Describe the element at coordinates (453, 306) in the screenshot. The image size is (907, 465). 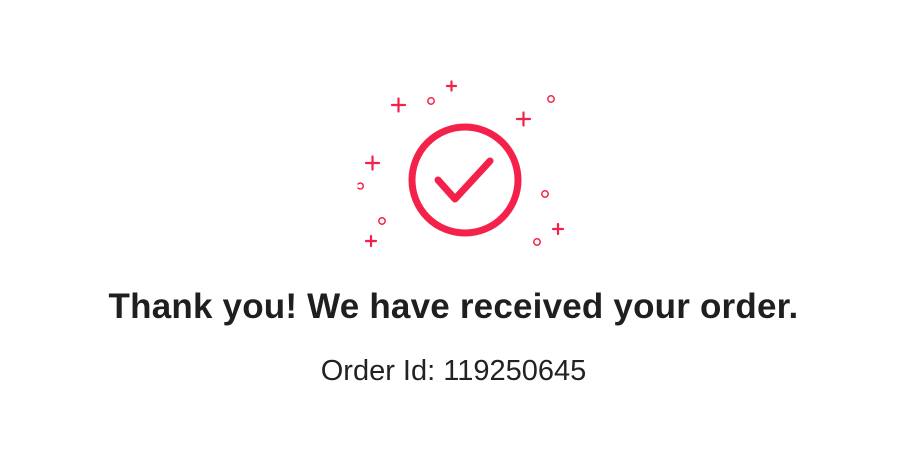
I see `confirmation-headline: Thank you! We have received your order.` at that location.